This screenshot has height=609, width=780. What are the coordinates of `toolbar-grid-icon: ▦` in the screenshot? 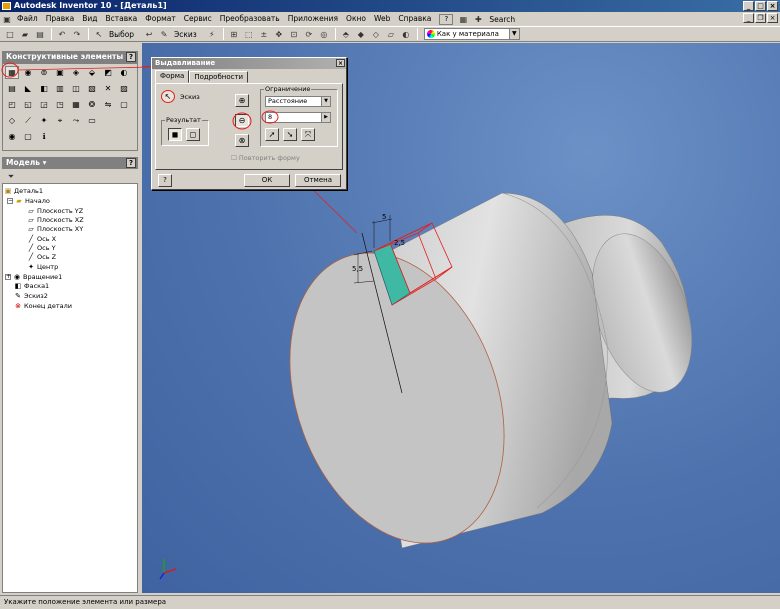 It's located at (463, 19).